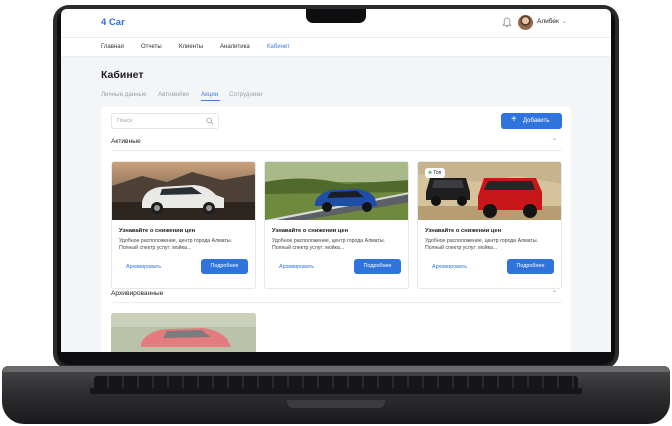 The image size is (672, 426). Describe the element at coordinates (126, 141) in the screenshot. I see `section-active-title: Активные` at that location.